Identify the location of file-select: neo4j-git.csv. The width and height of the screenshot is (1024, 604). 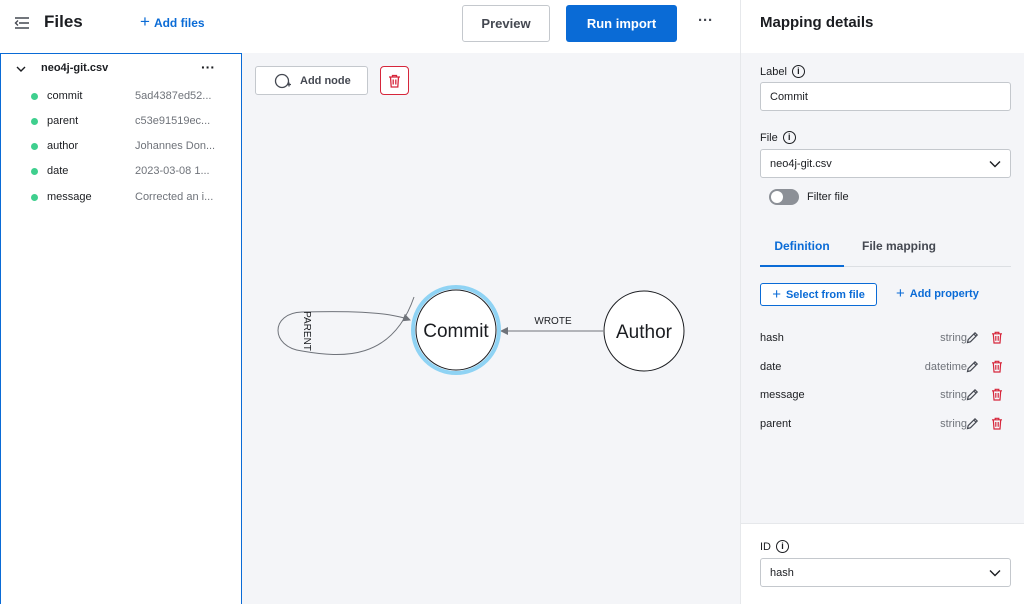
(885, 163).